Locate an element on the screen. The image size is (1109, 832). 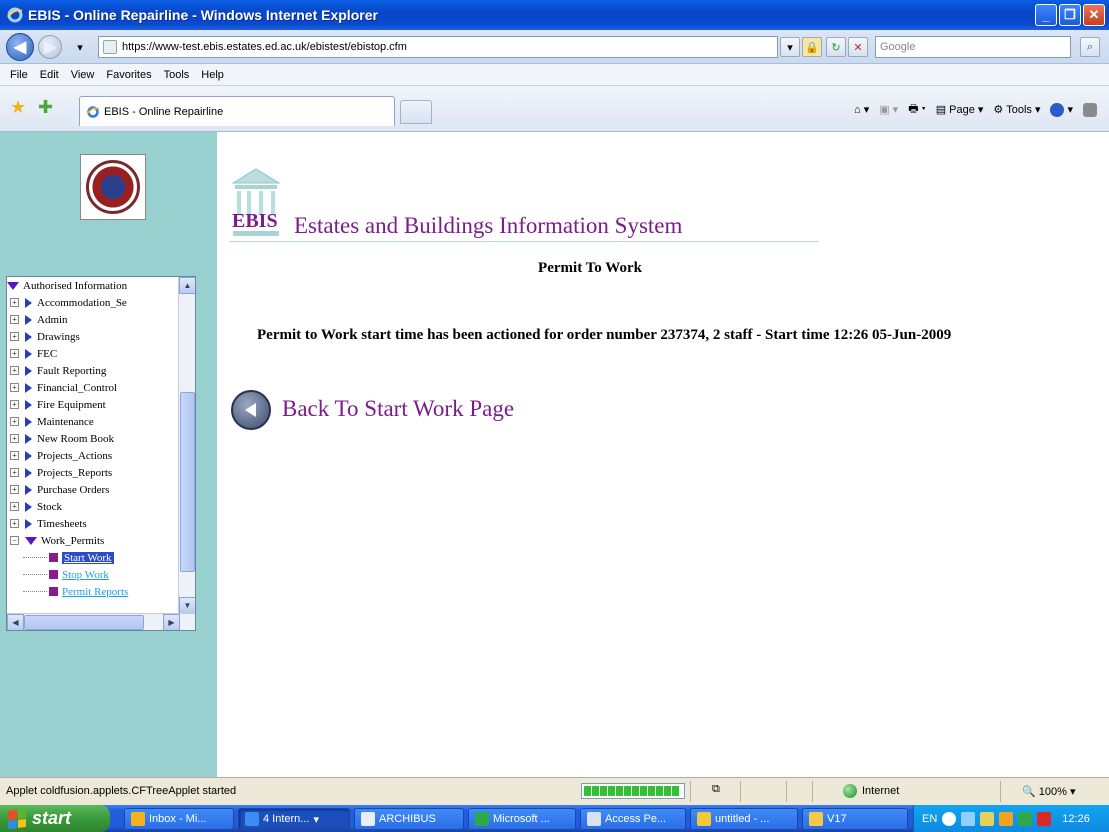
restore-button: ❐ is located at coordinates (1070, 15).